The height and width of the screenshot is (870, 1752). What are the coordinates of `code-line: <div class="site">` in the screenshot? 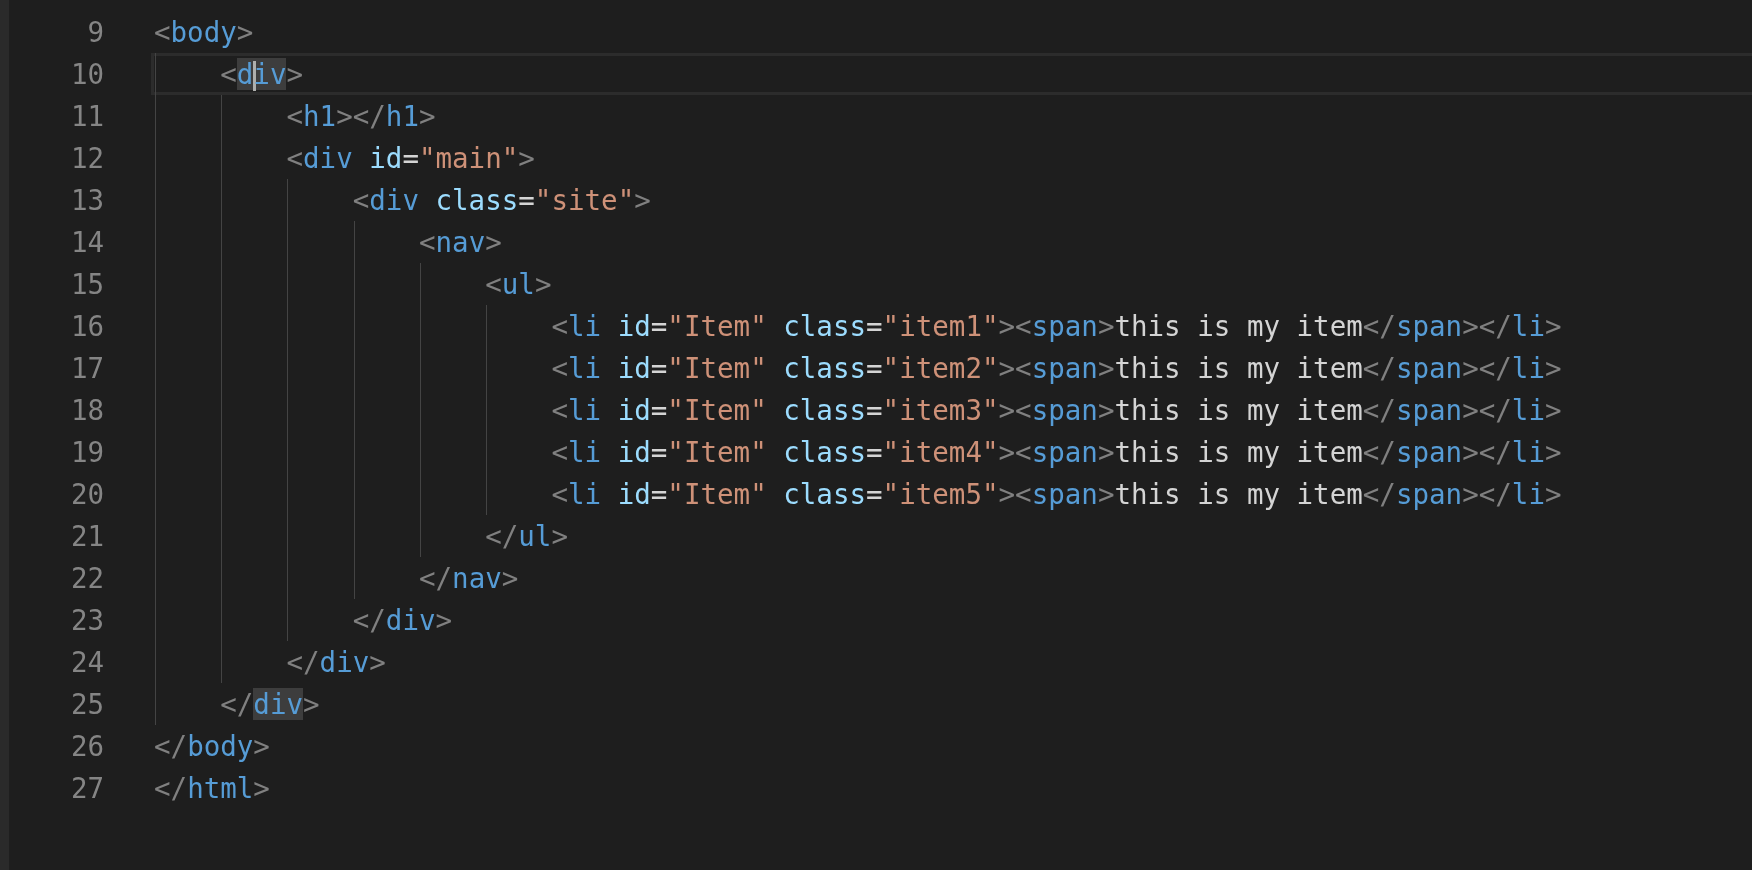 It's located at (501, 200).